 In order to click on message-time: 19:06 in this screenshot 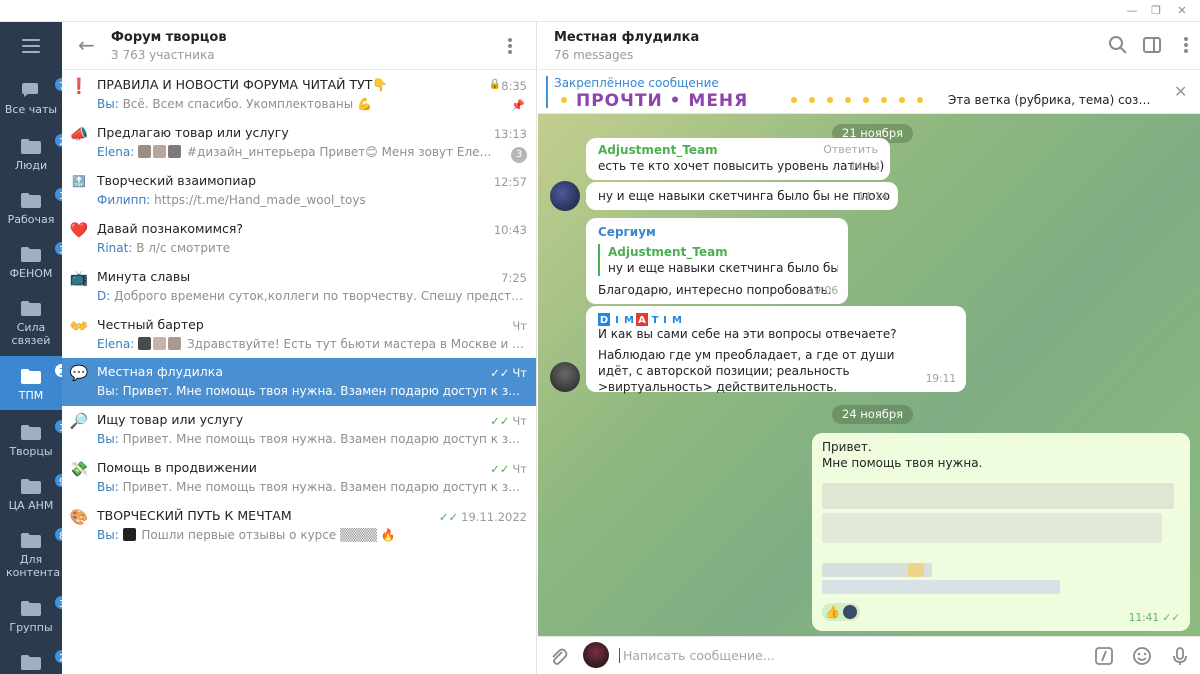, I will do `click(822, 291)`.